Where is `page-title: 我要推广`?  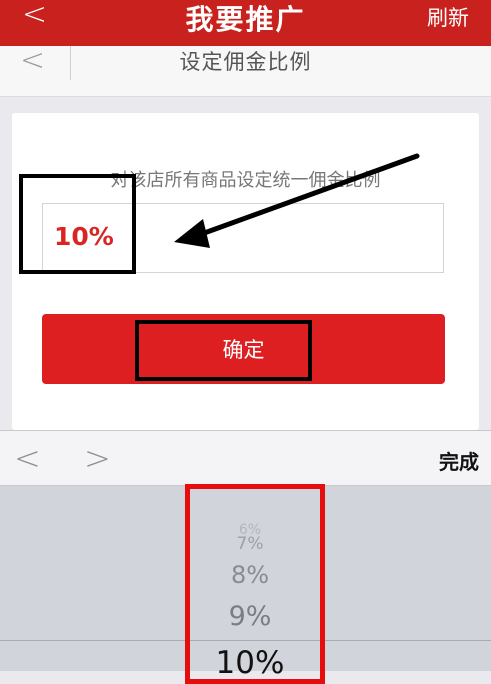 page-title: 我要推广 is located at coordinates (245, 19).